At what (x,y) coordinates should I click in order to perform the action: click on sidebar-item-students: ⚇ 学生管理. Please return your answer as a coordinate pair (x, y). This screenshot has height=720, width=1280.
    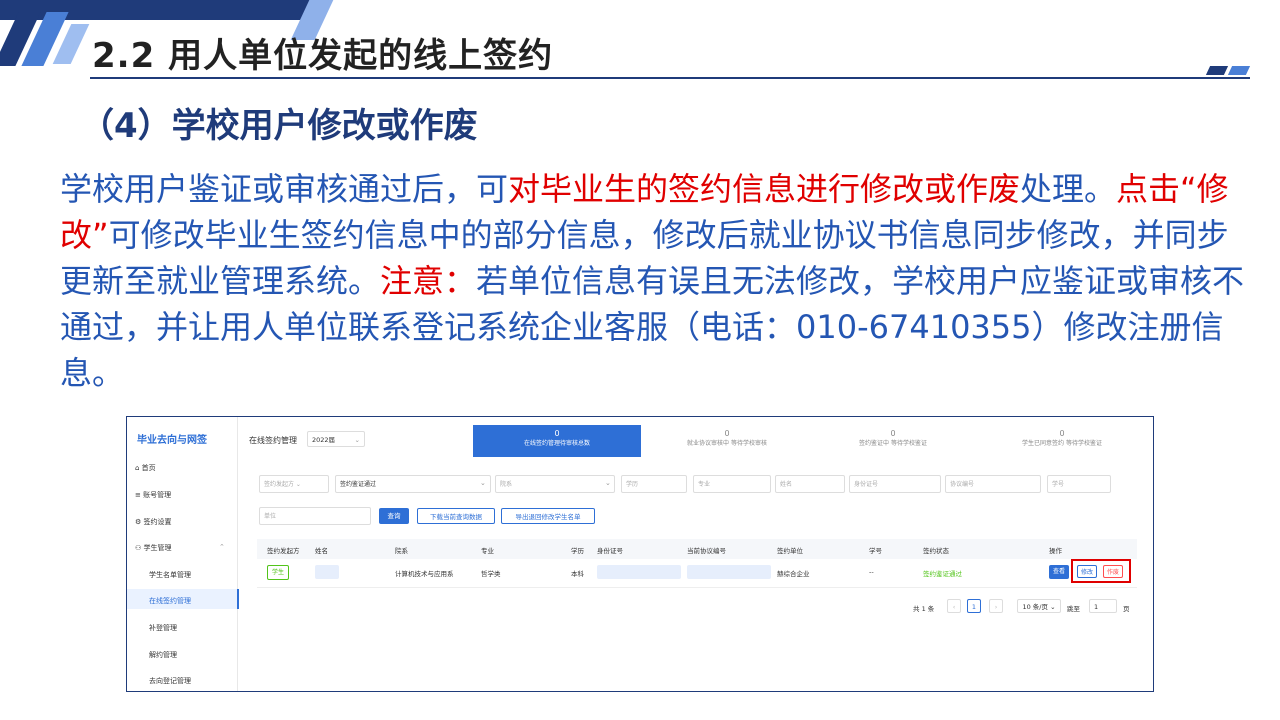
    Looking at the image, I should click on (153, 548).